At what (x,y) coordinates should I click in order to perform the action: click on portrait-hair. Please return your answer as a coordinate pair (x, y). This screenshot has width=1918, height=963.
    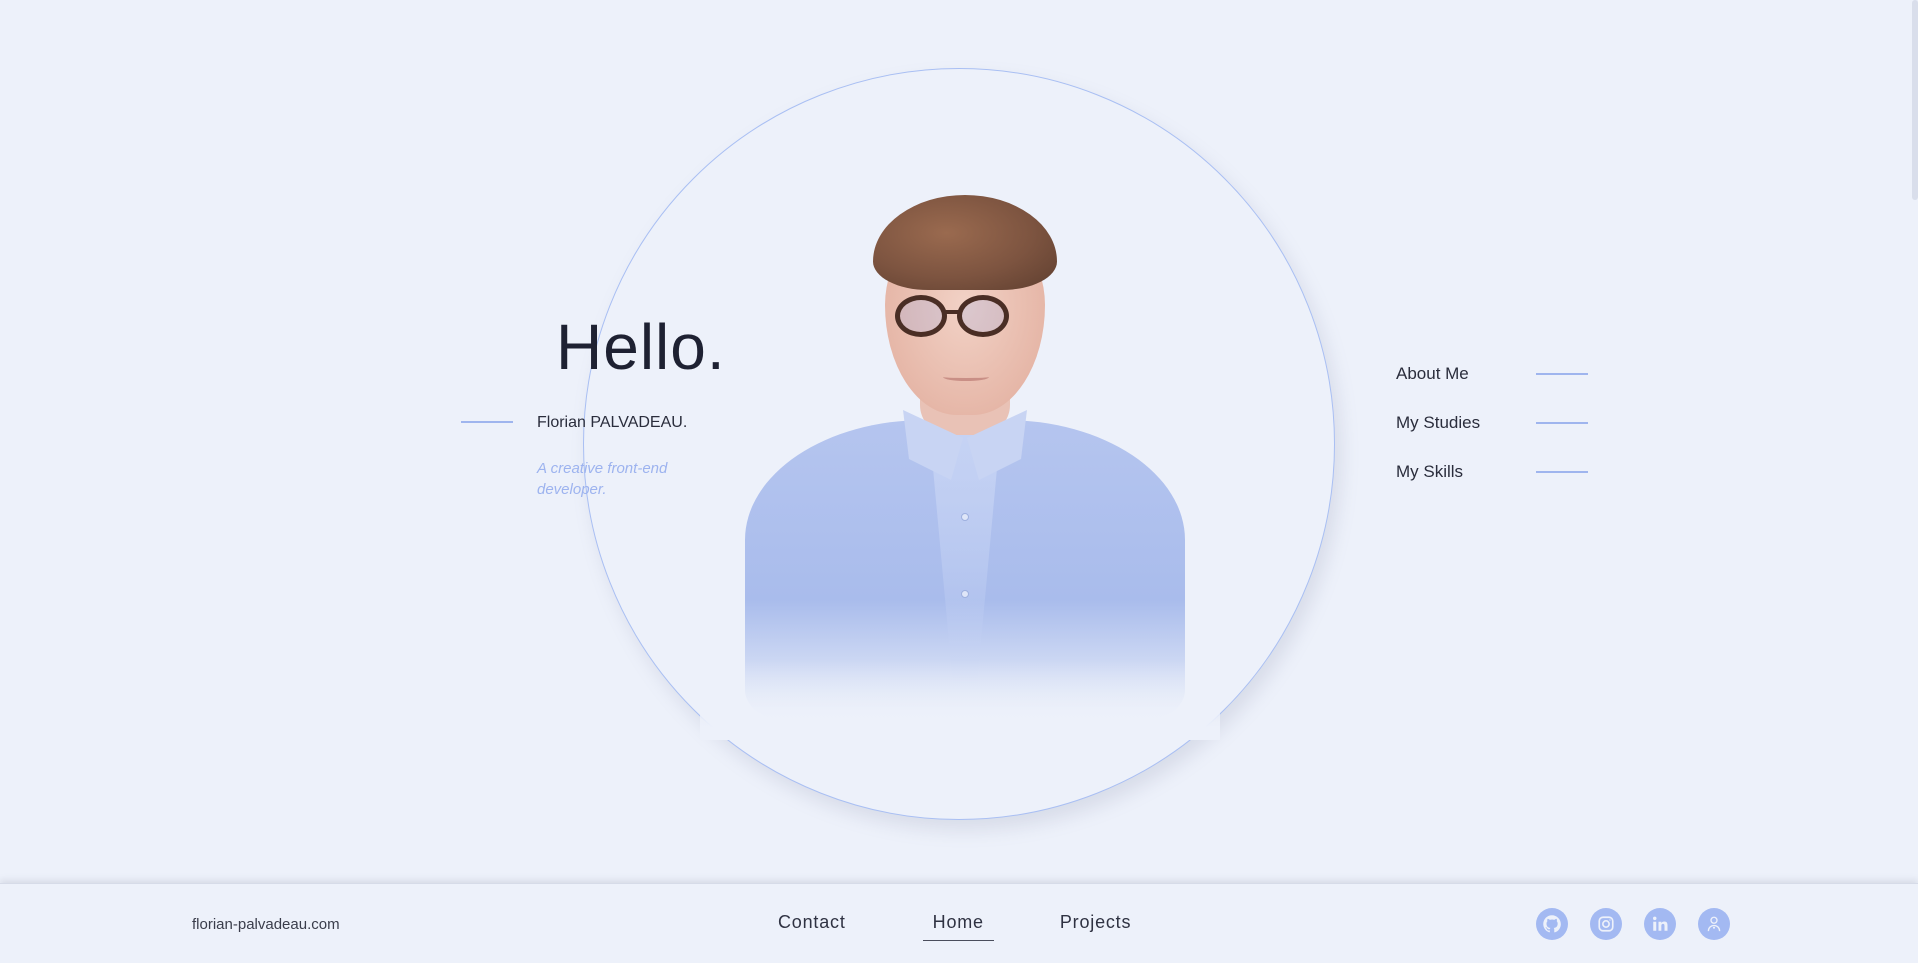
    Looking at the image, I should click on (965, 242).